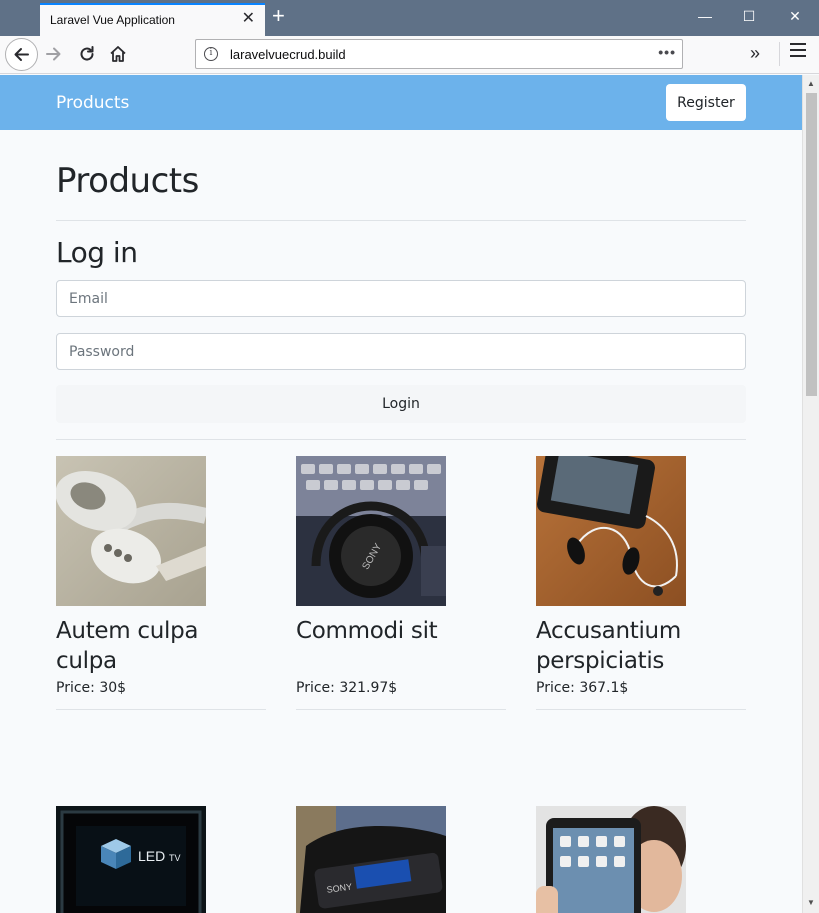 This screenshot has width=819, height=913. What do you see at coordinates (755, 53) in the screenshot?
I see `overflow-menu-icon: »` at bounding box center [755, 53].